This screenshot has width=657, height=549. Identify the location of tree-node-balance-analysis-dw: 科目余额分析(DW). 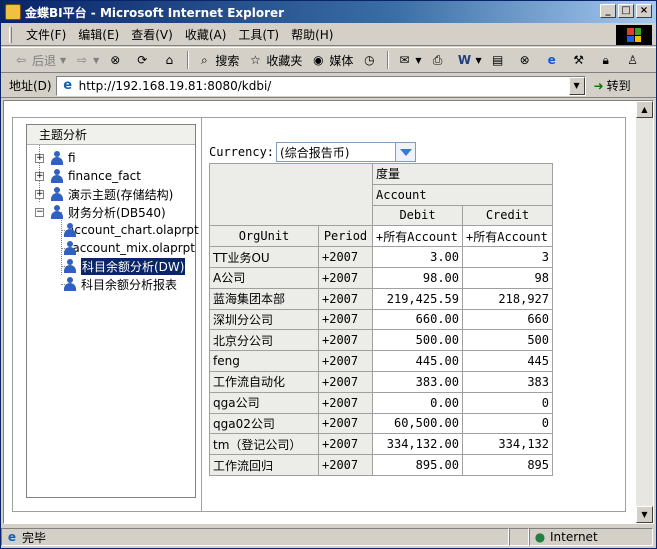
(111, 266).